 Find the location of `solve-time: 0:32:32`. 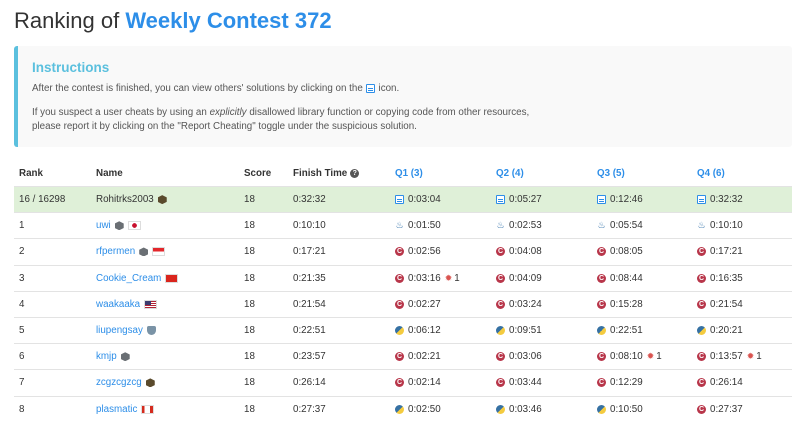

solve-time: 0:32:32 is located at coordinates (726, 200).